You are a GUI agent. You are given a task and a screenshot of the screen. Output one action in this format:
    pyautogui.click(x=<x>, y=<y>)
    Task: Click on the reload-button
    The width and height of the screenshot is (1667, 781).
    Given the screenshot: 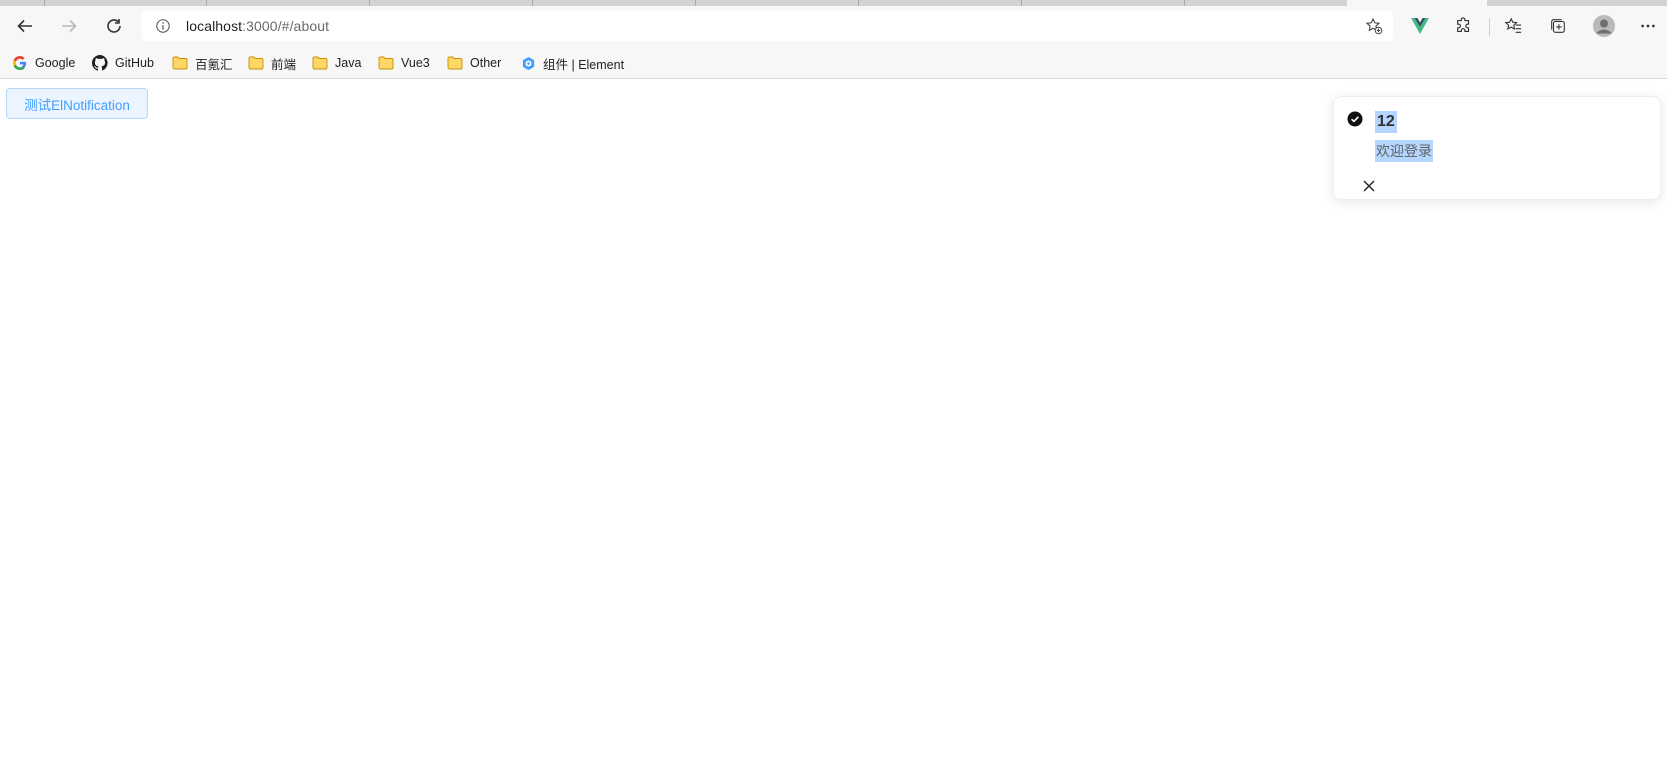 What is the action you would take?
    pyautogui.click(x=114, y=26)
    